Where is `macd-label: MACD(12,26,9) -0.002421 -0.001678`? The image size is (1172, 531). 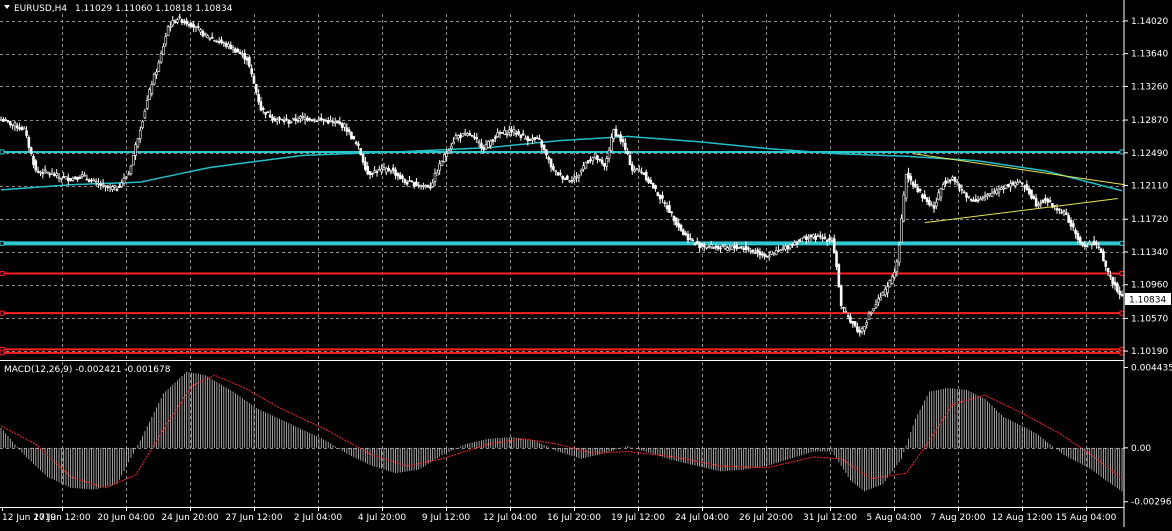 macd-label: MACD(12,26,9) -0.002421 -0.001678 is located at coordinates (87, 370).